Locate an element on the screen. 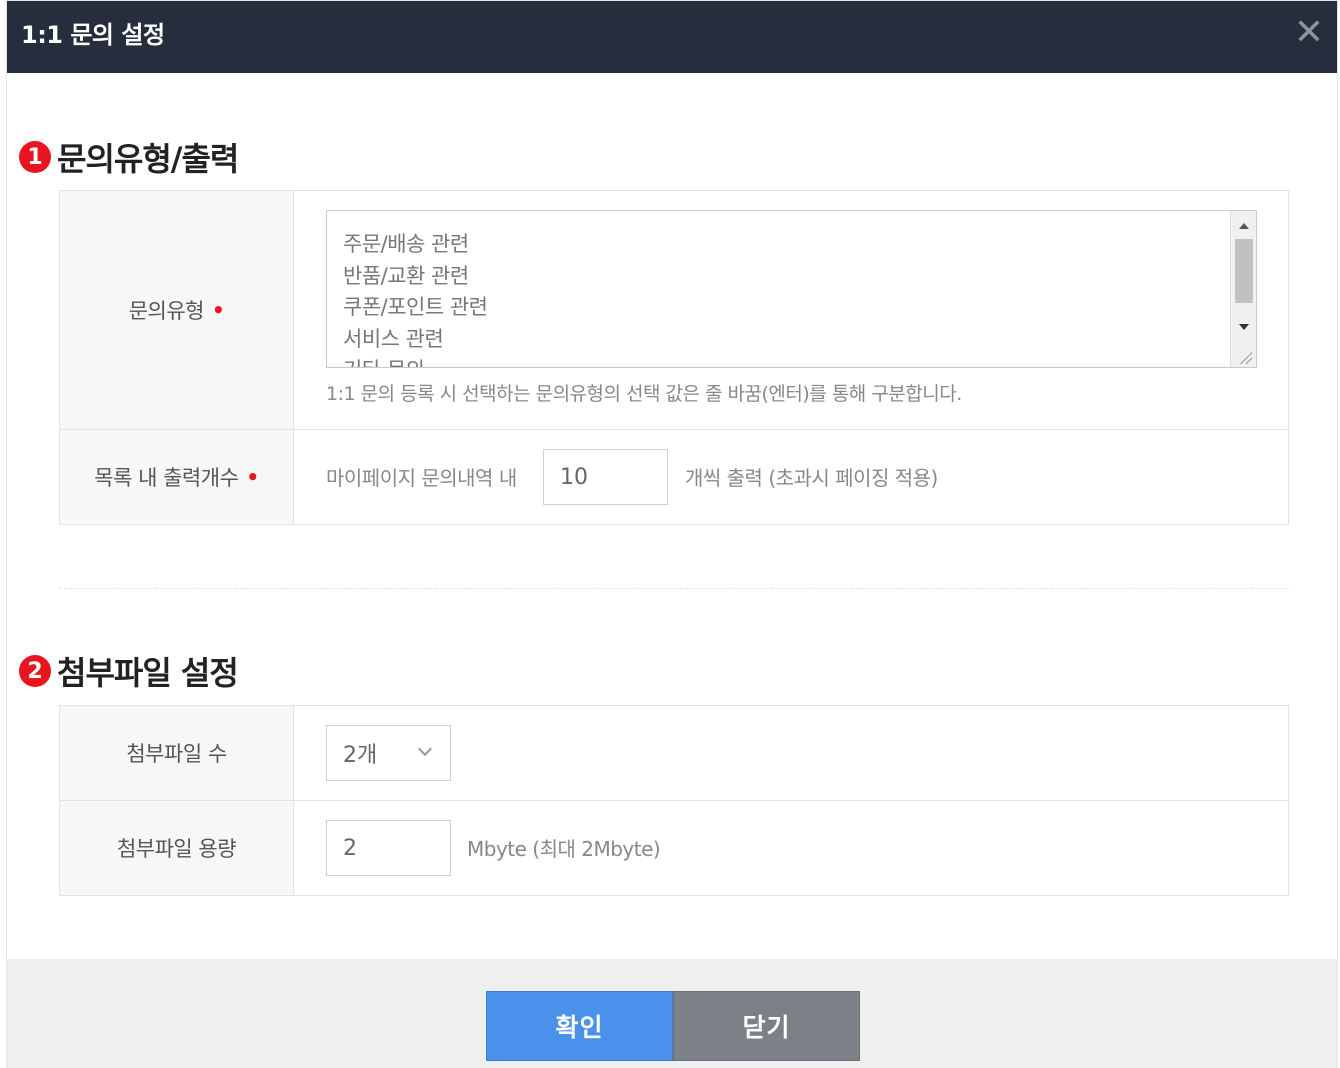 This screenshot has height=1068, width=1340. file-count-selected: 2개 is located at coordinates (360, 755).